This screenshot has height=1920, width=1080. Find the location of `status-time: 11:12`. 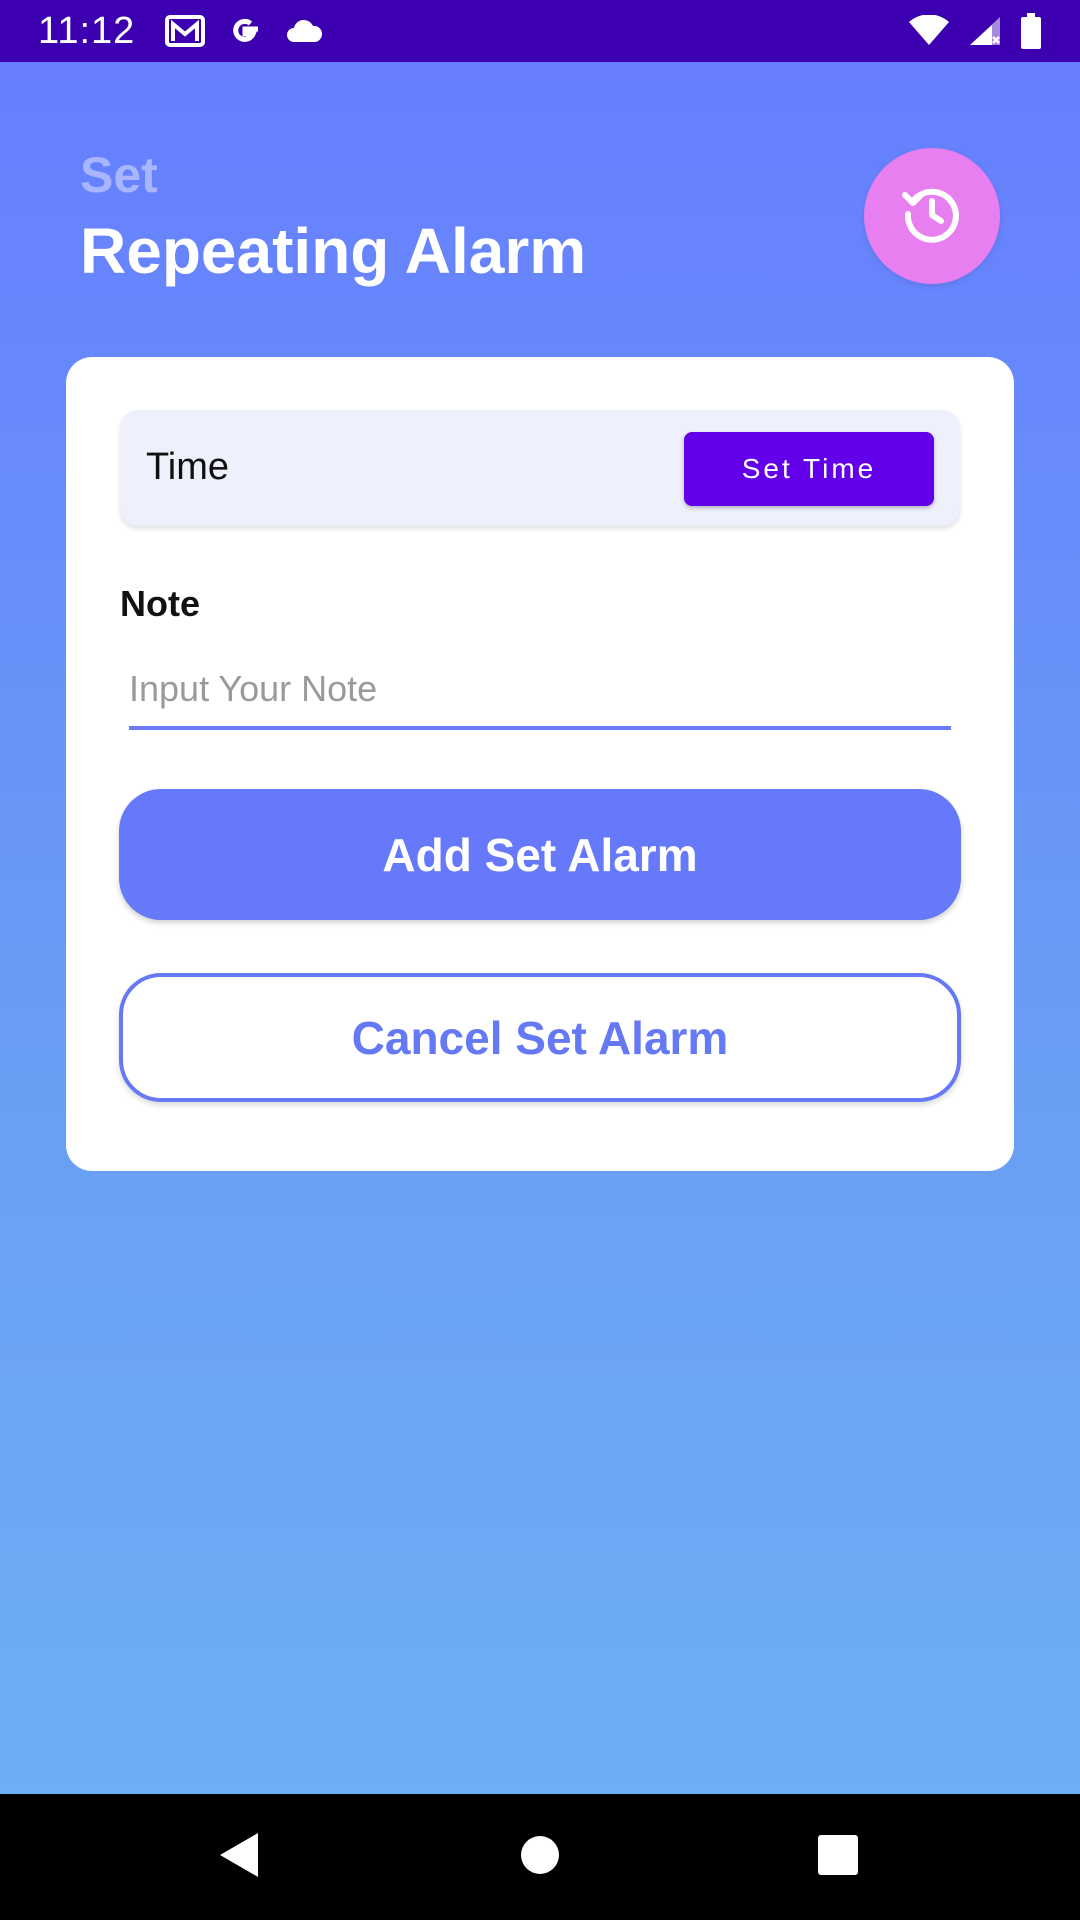

status-time: 11:12 is located at coordinates (87, 30).